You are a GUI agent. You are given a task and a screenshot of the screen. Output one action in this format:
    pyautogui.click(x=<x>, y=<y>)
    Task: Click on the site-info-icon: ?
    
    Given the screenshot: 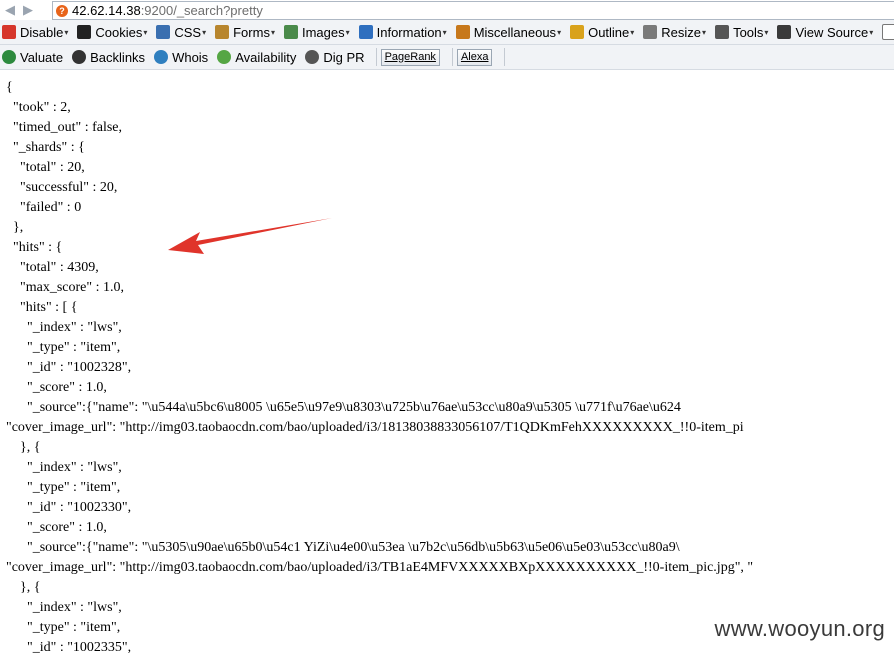 What is the action you would take?
    pyautogui.click(x=62, y=10)
    